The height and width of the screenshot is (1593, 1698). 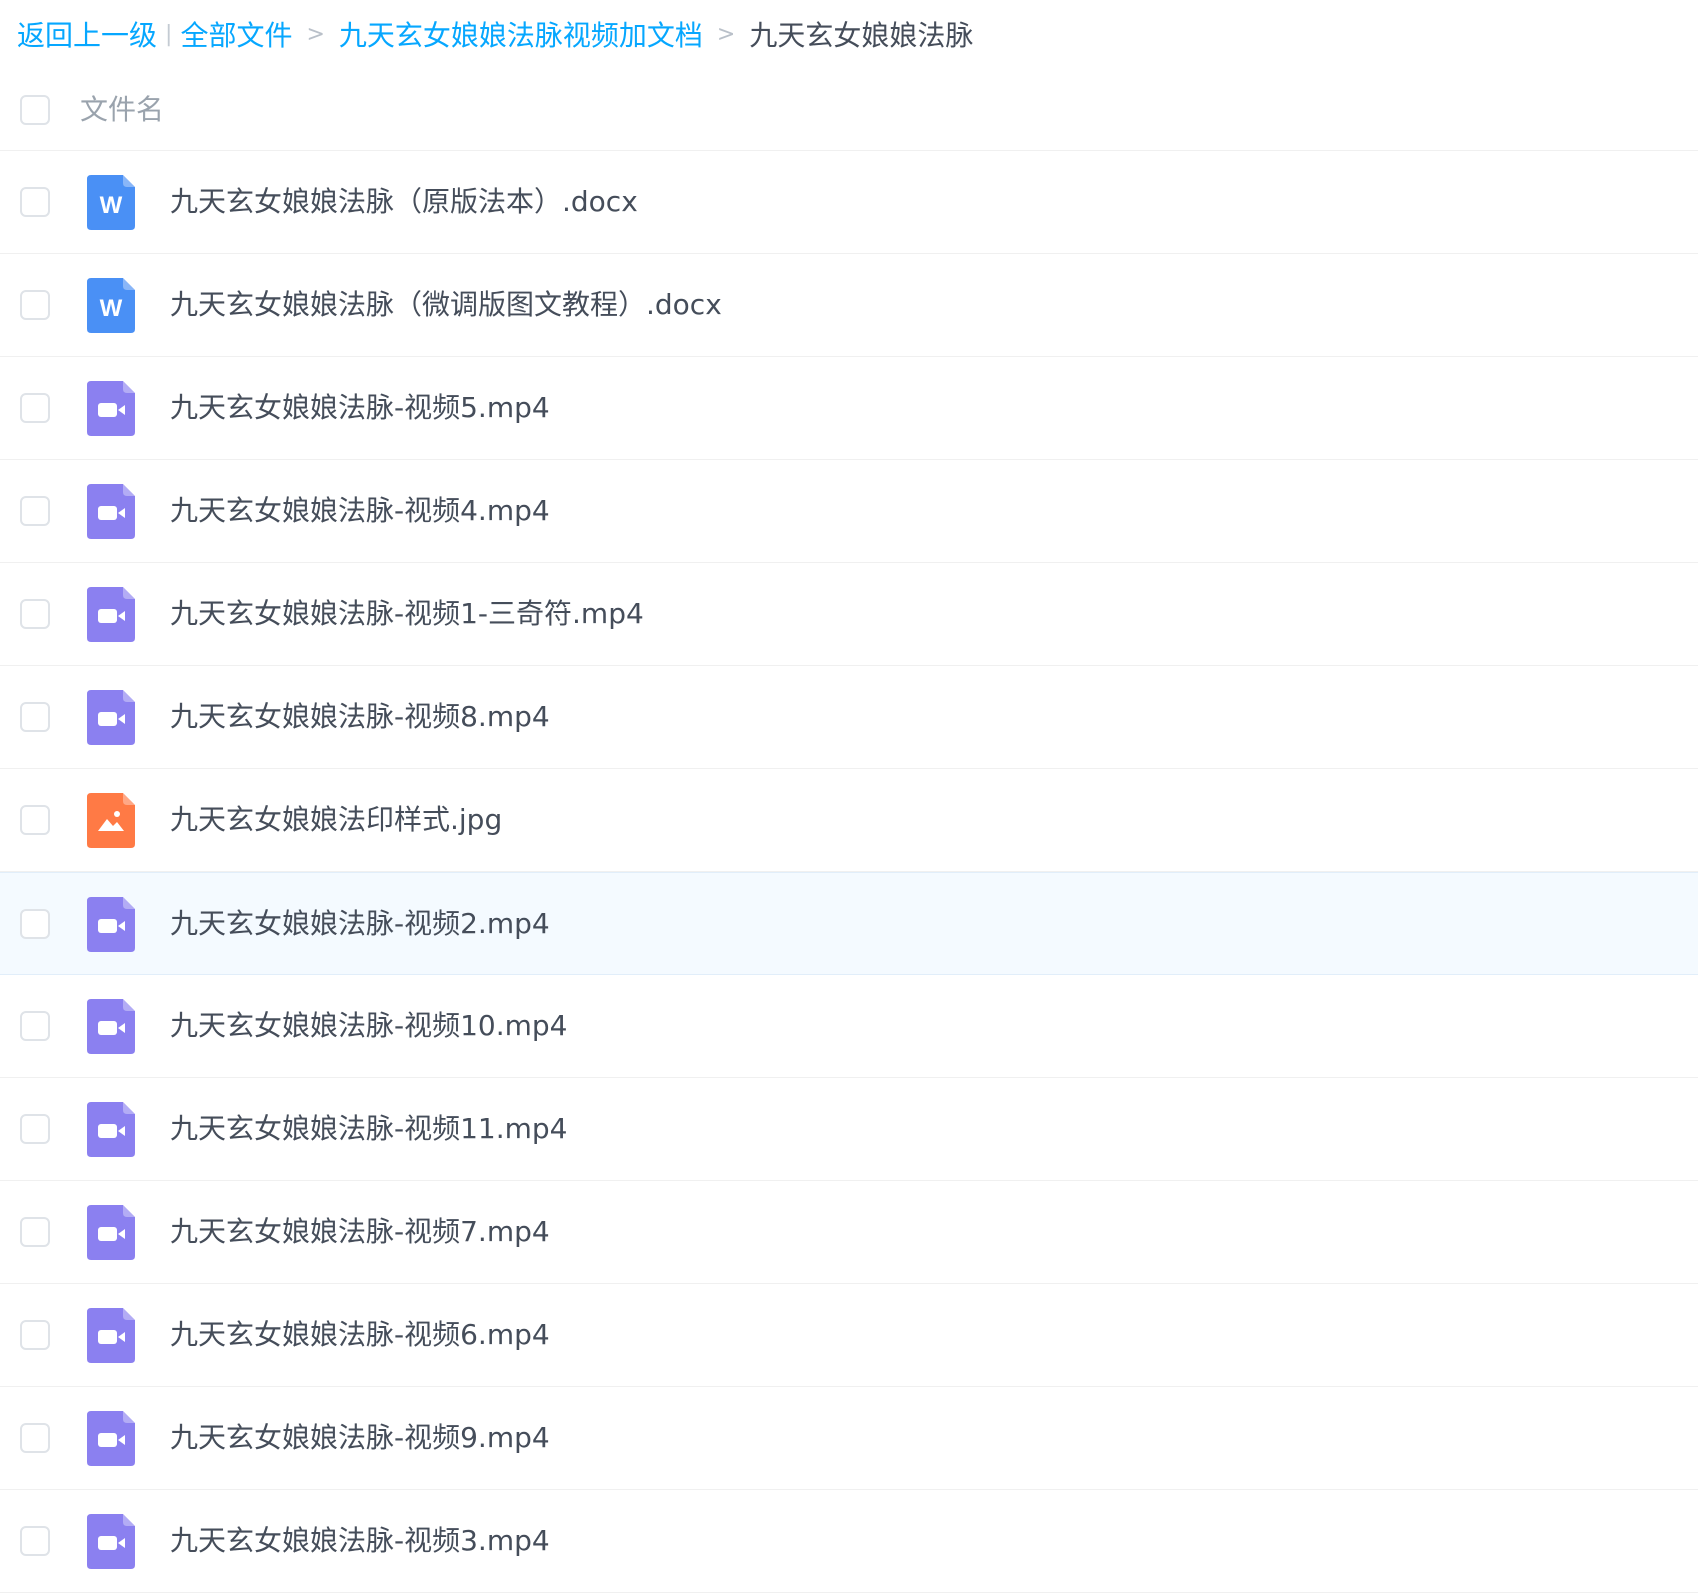 I want to click on file-row: 九天玄女娘娘法脉-视频2.mp4, so click(x=849, y=923).